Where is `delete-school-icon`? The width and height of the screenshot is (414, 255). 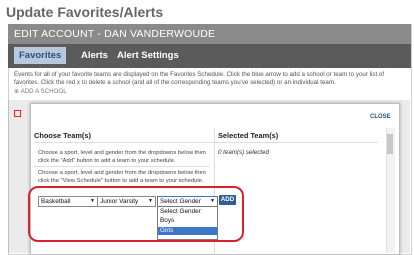
delete-school-icon is located at coordinates (17, 113).